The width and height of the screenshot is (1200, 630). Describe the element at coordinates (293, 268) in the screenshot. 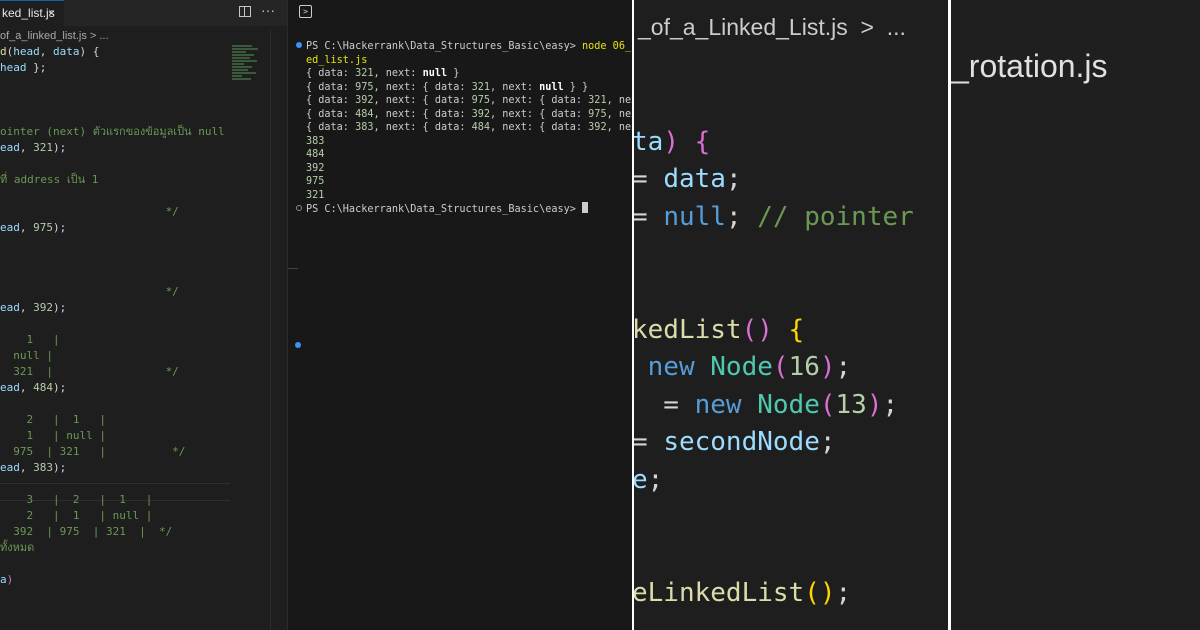

I see `panel-sash` at that location.